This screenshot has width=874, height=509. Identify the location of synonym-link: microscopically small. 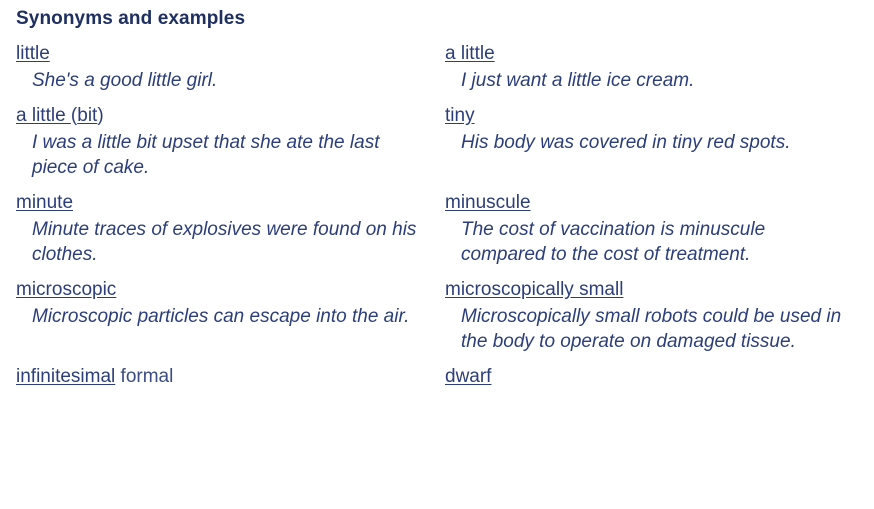
(534, 289).